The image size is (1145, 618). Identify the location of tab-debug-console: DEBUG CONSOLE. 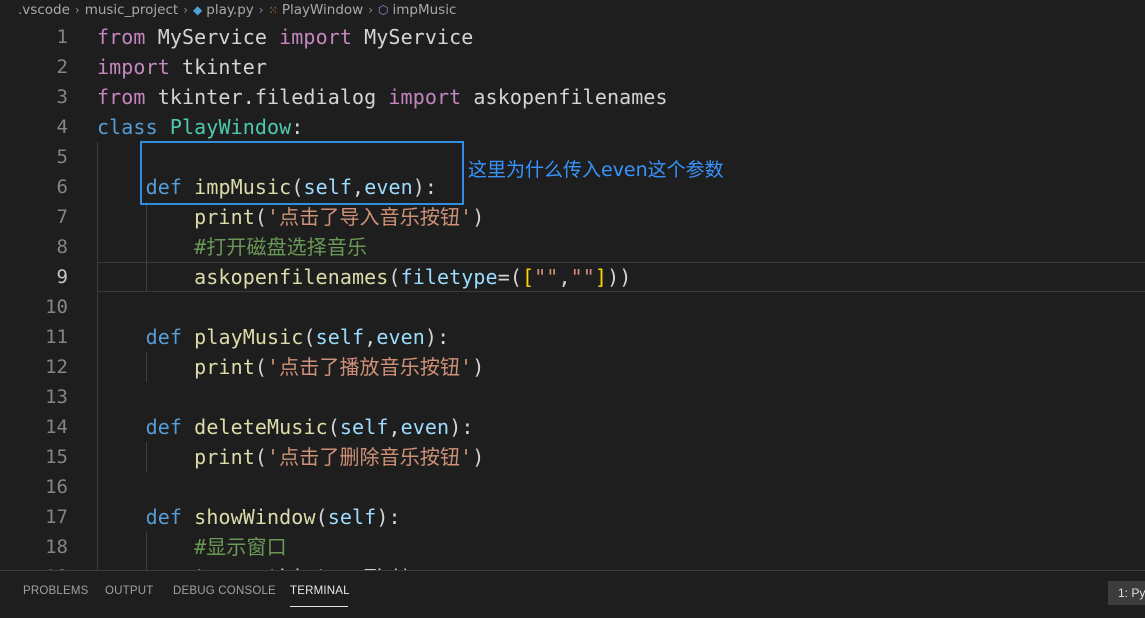
(224, 591).